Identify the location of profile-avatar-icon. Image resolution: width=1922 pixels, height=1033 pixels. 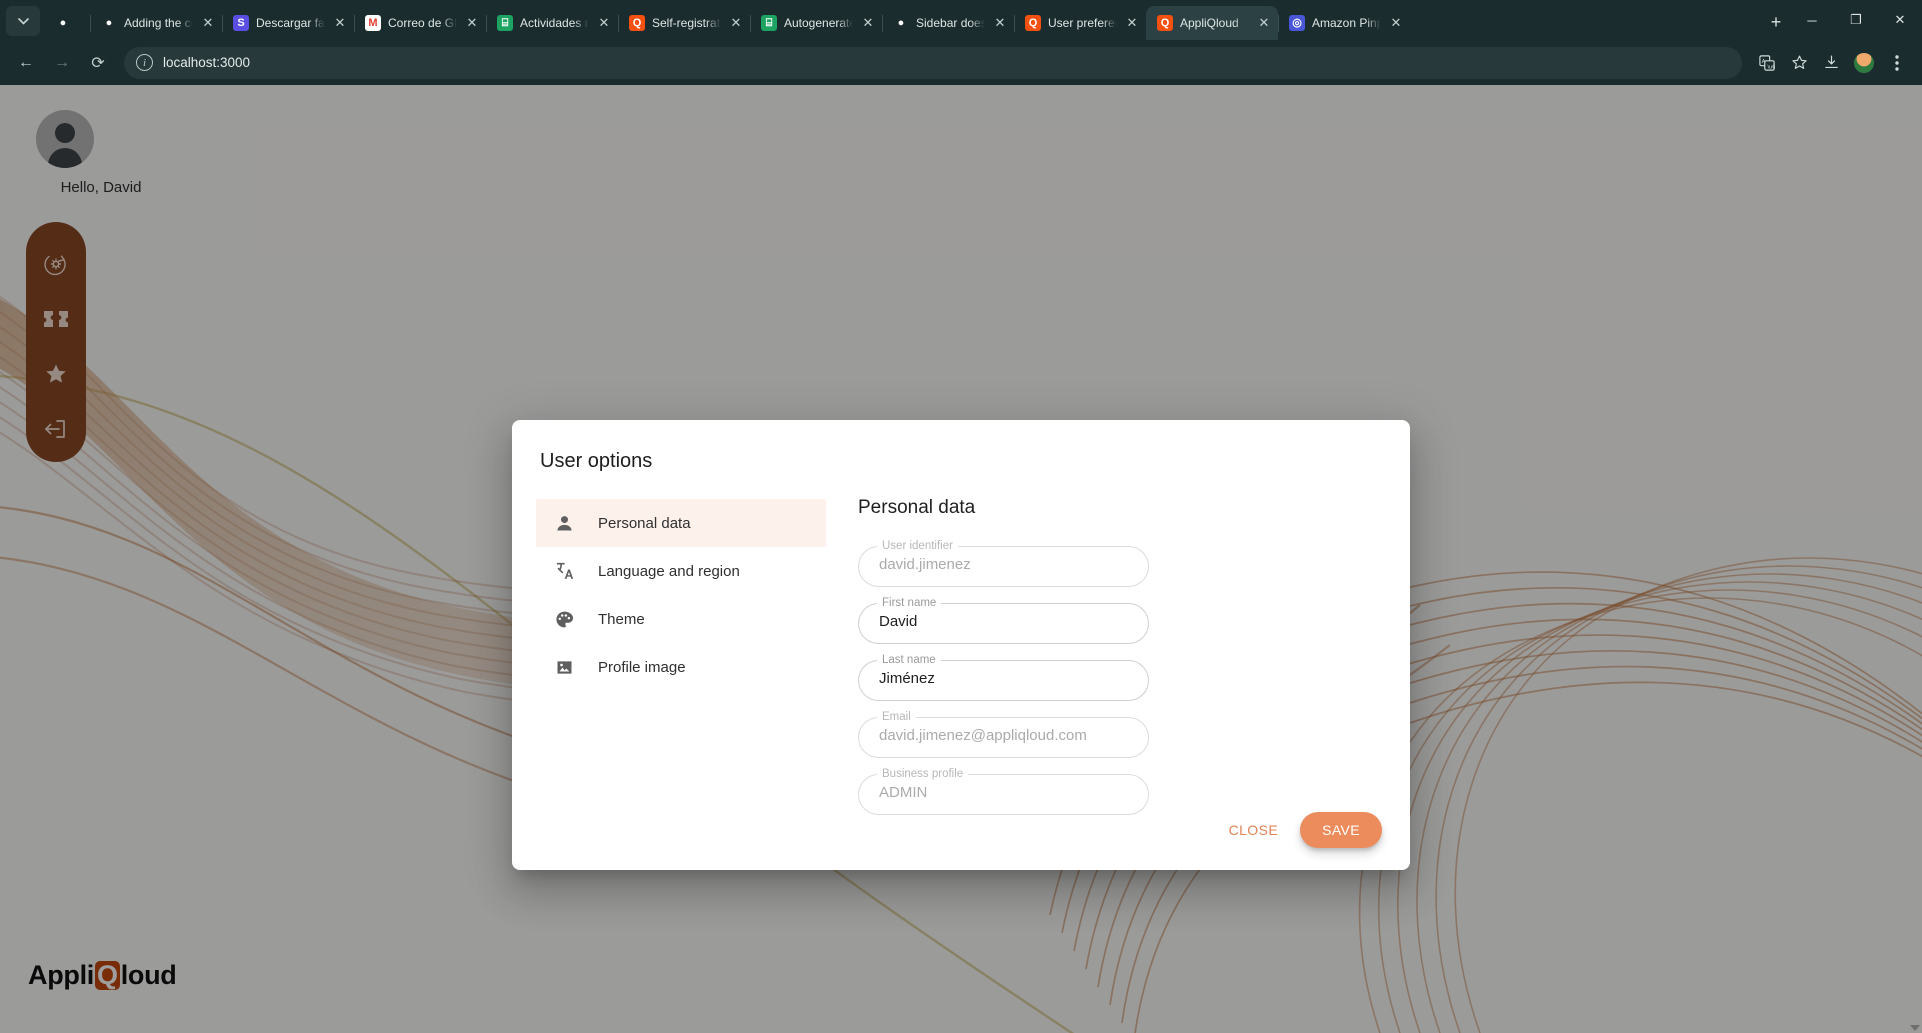
(1864, 62).